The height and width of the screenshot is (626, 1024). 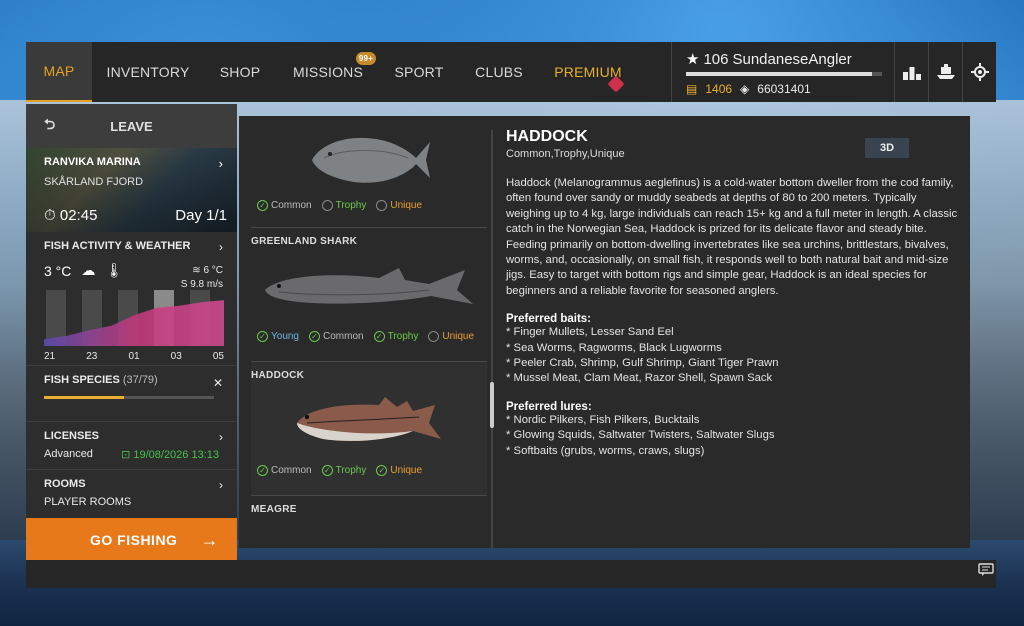 What do you see at coordinates (549, 406) in the screenshot?
I see `preferred-lures-title: Preferred lures:` at bounding box center [549, 406].